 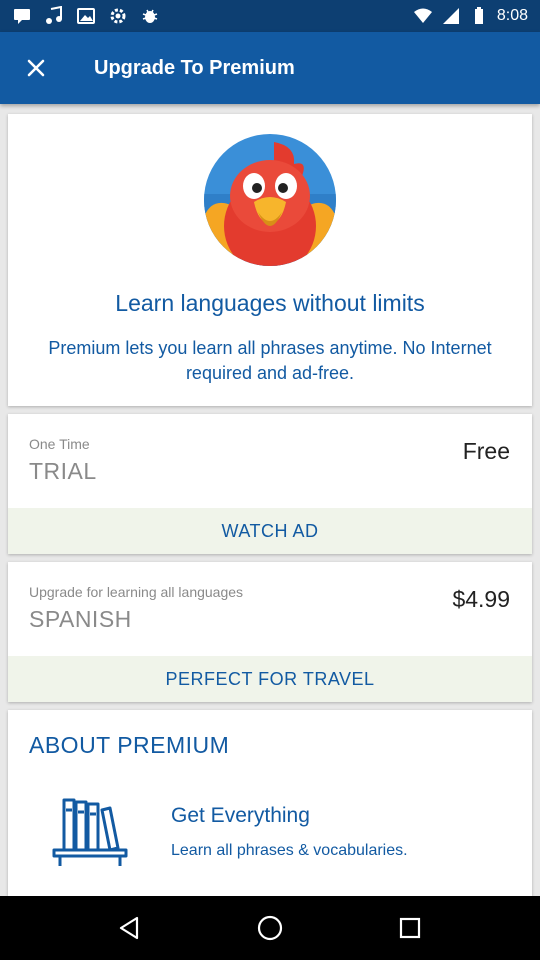 I want to click on status-bar: 8:08, so click(x=270, y=16).